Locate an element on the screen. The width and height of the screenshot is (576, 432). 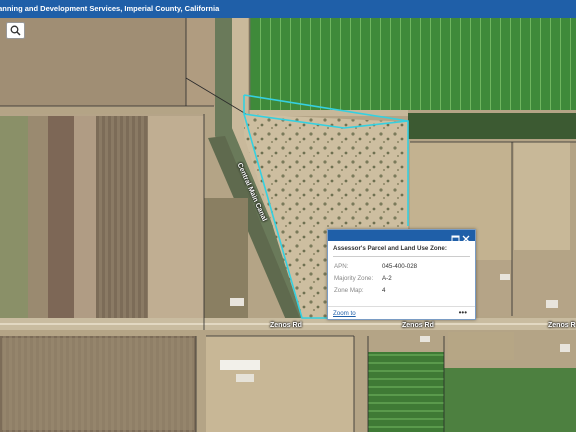
popup-header is located at coordinates (401, 236).